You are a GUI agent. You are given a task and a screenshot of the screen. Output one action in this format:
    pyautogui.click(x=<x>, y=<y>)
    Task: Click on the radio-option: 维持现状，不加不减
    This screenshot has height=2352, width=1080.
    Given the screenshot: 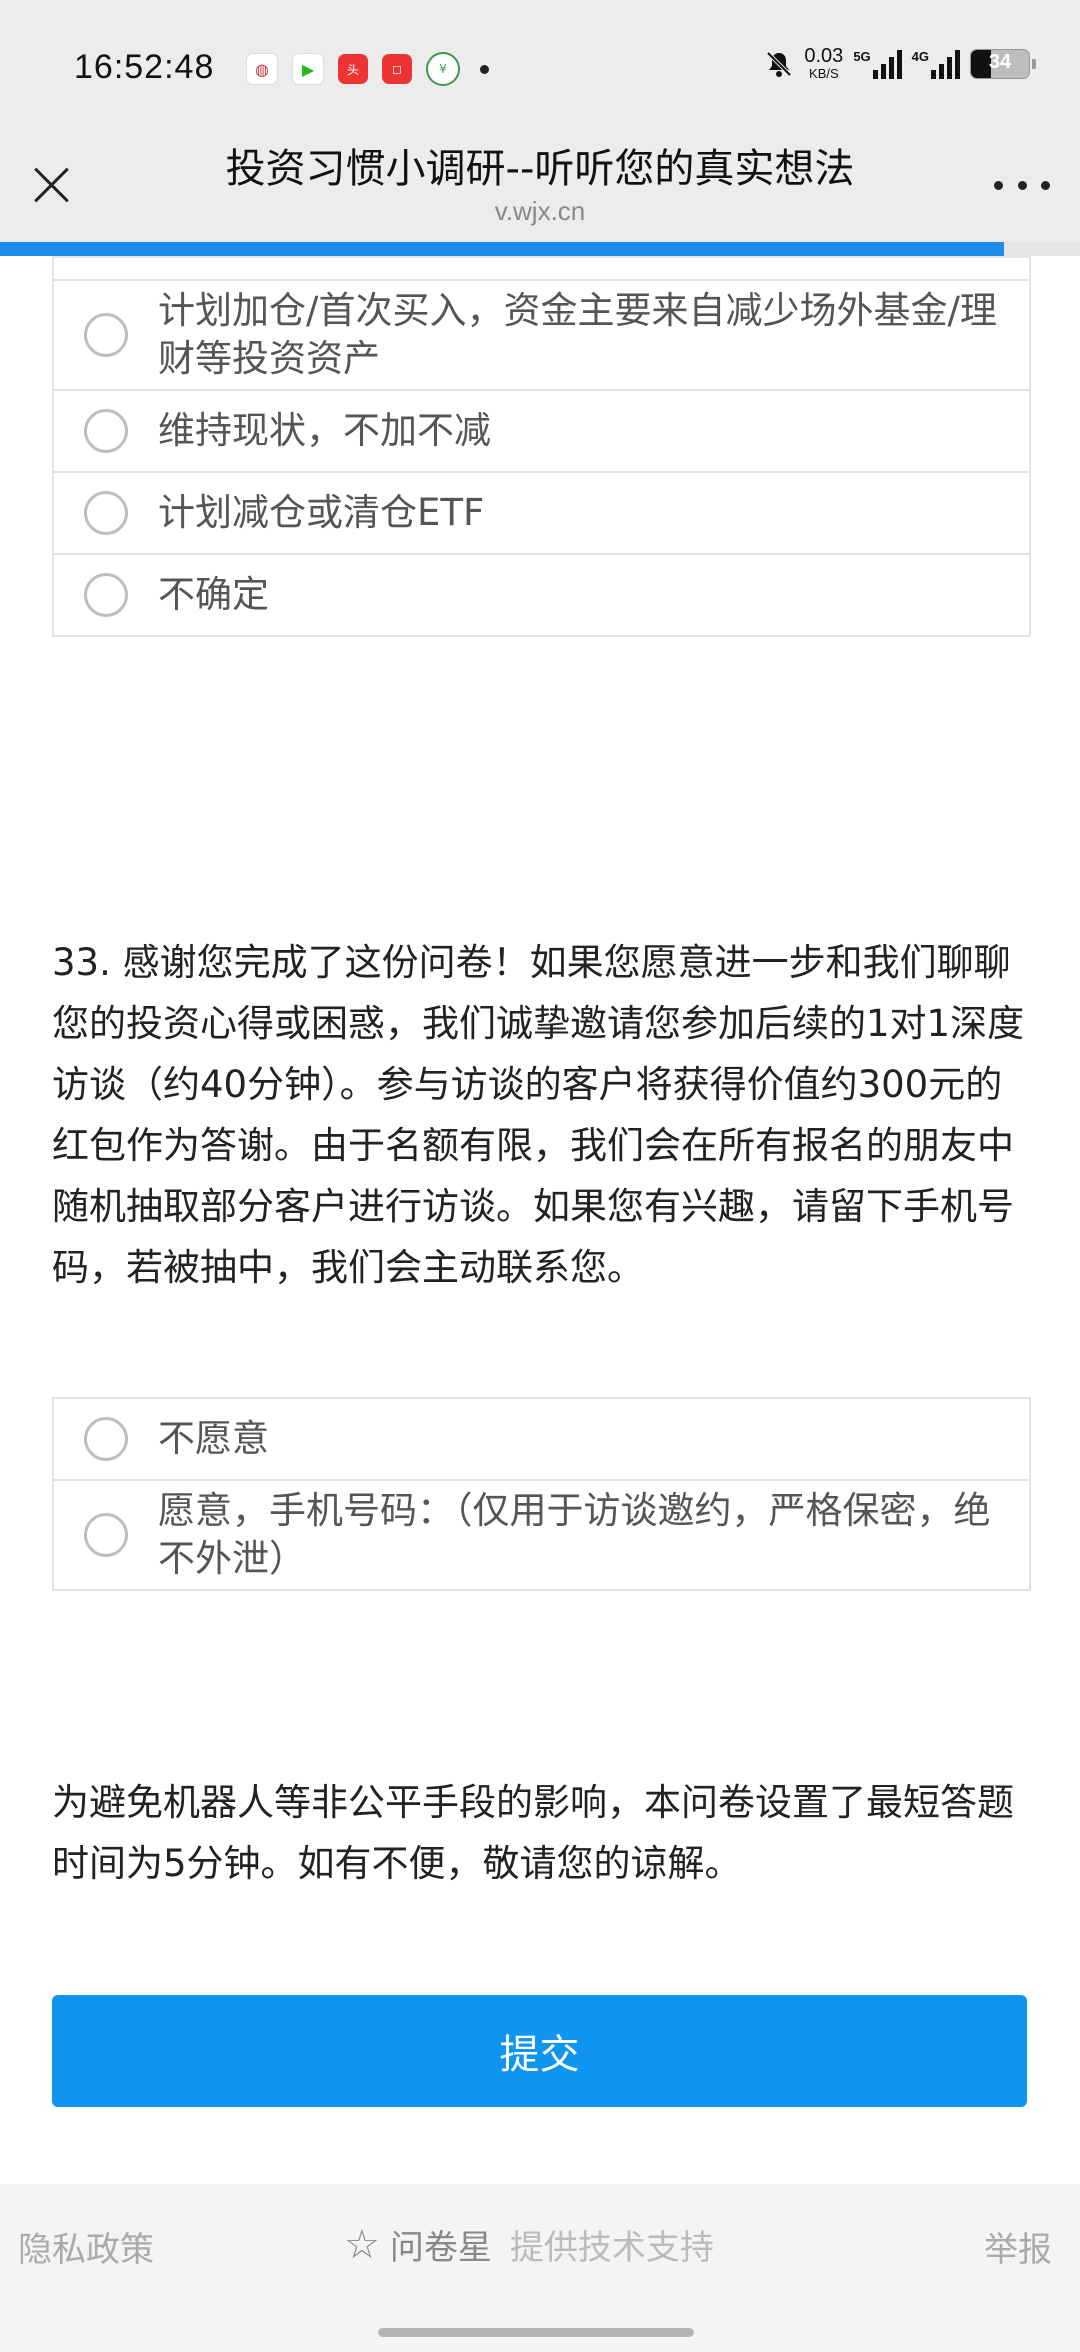 What is the action you would take?
    pyautogui.click(x=541, y=430)
    